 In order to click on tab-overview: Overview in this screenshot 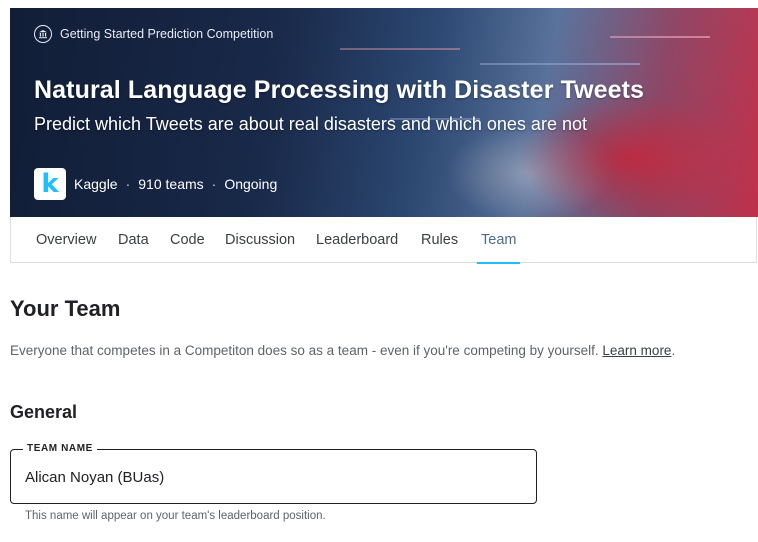, I will do `click(66, 240)`.